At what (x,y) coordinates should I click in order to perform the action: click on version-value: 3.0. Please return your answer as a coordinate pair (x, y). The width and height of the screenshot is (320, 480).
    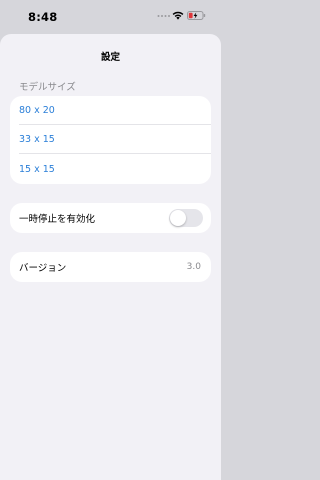
    Looking at the image, I should click on (193, 267).